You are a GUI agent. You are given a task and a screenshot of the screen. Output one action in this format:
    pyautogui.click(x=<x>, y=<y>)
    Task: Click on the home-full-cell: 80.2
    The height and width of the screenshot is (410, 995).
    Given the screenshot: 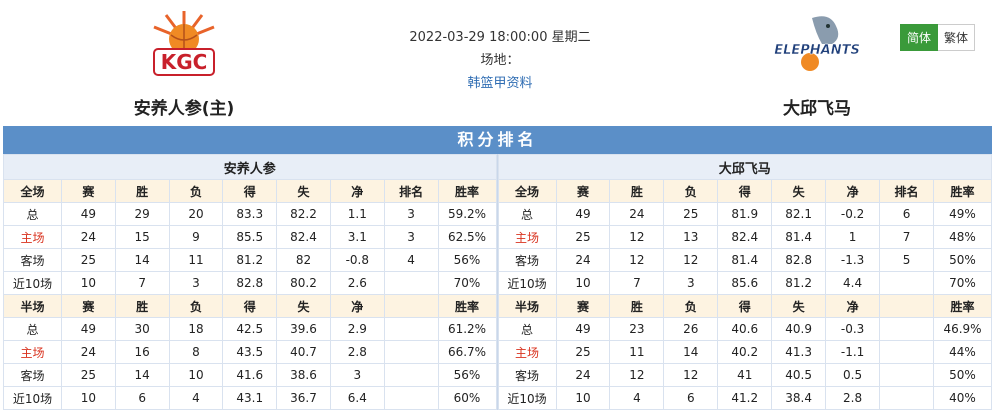 What is the action you would take?
    pyautogui.click(x=303, y=283)
    